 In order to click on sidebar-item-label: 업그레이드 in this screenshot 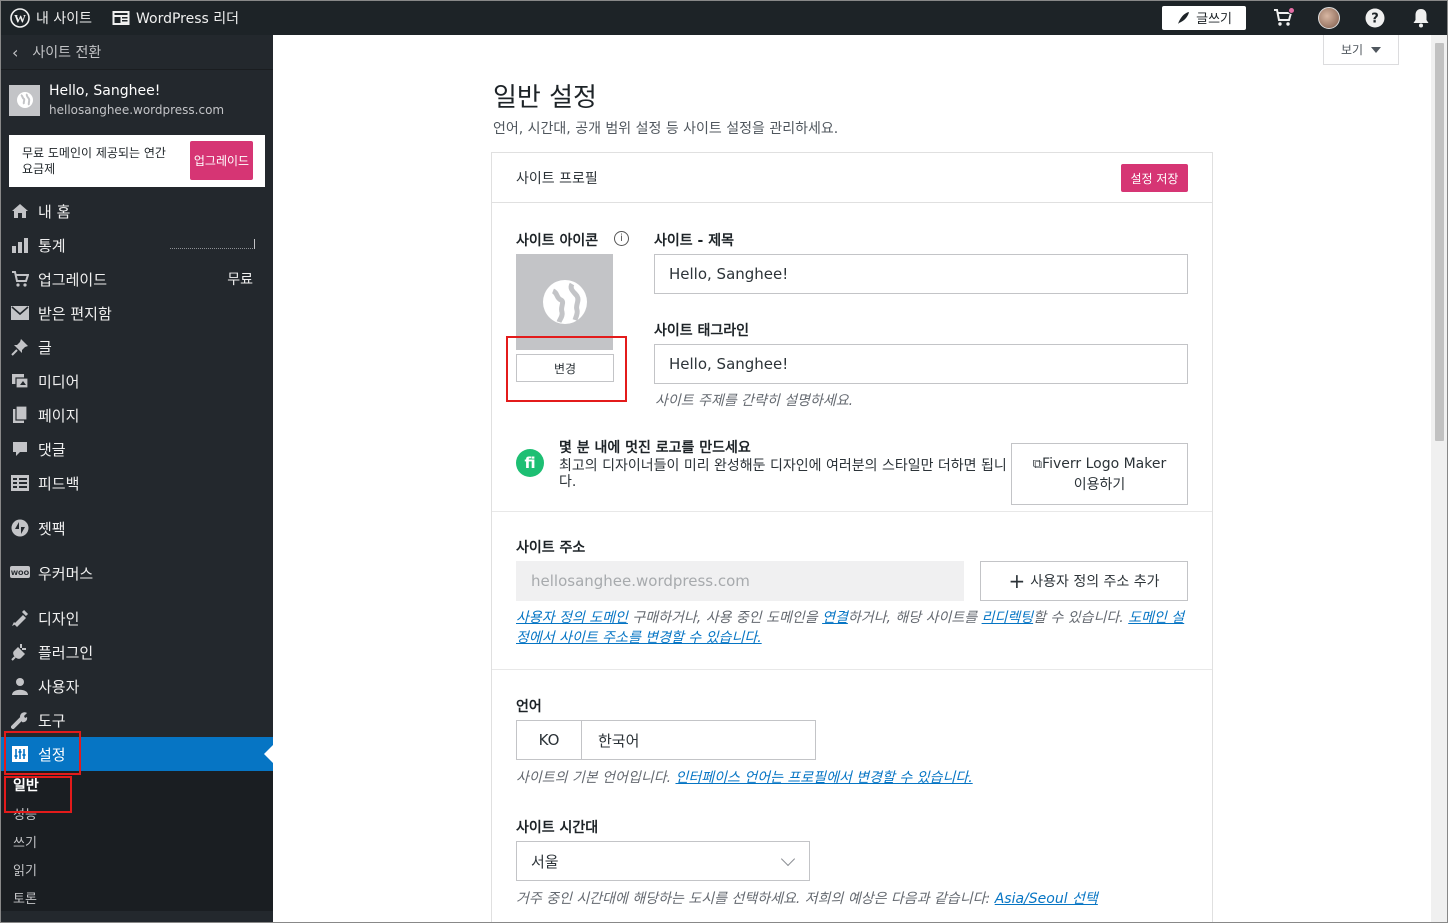, I will do `click(73, 279)`.